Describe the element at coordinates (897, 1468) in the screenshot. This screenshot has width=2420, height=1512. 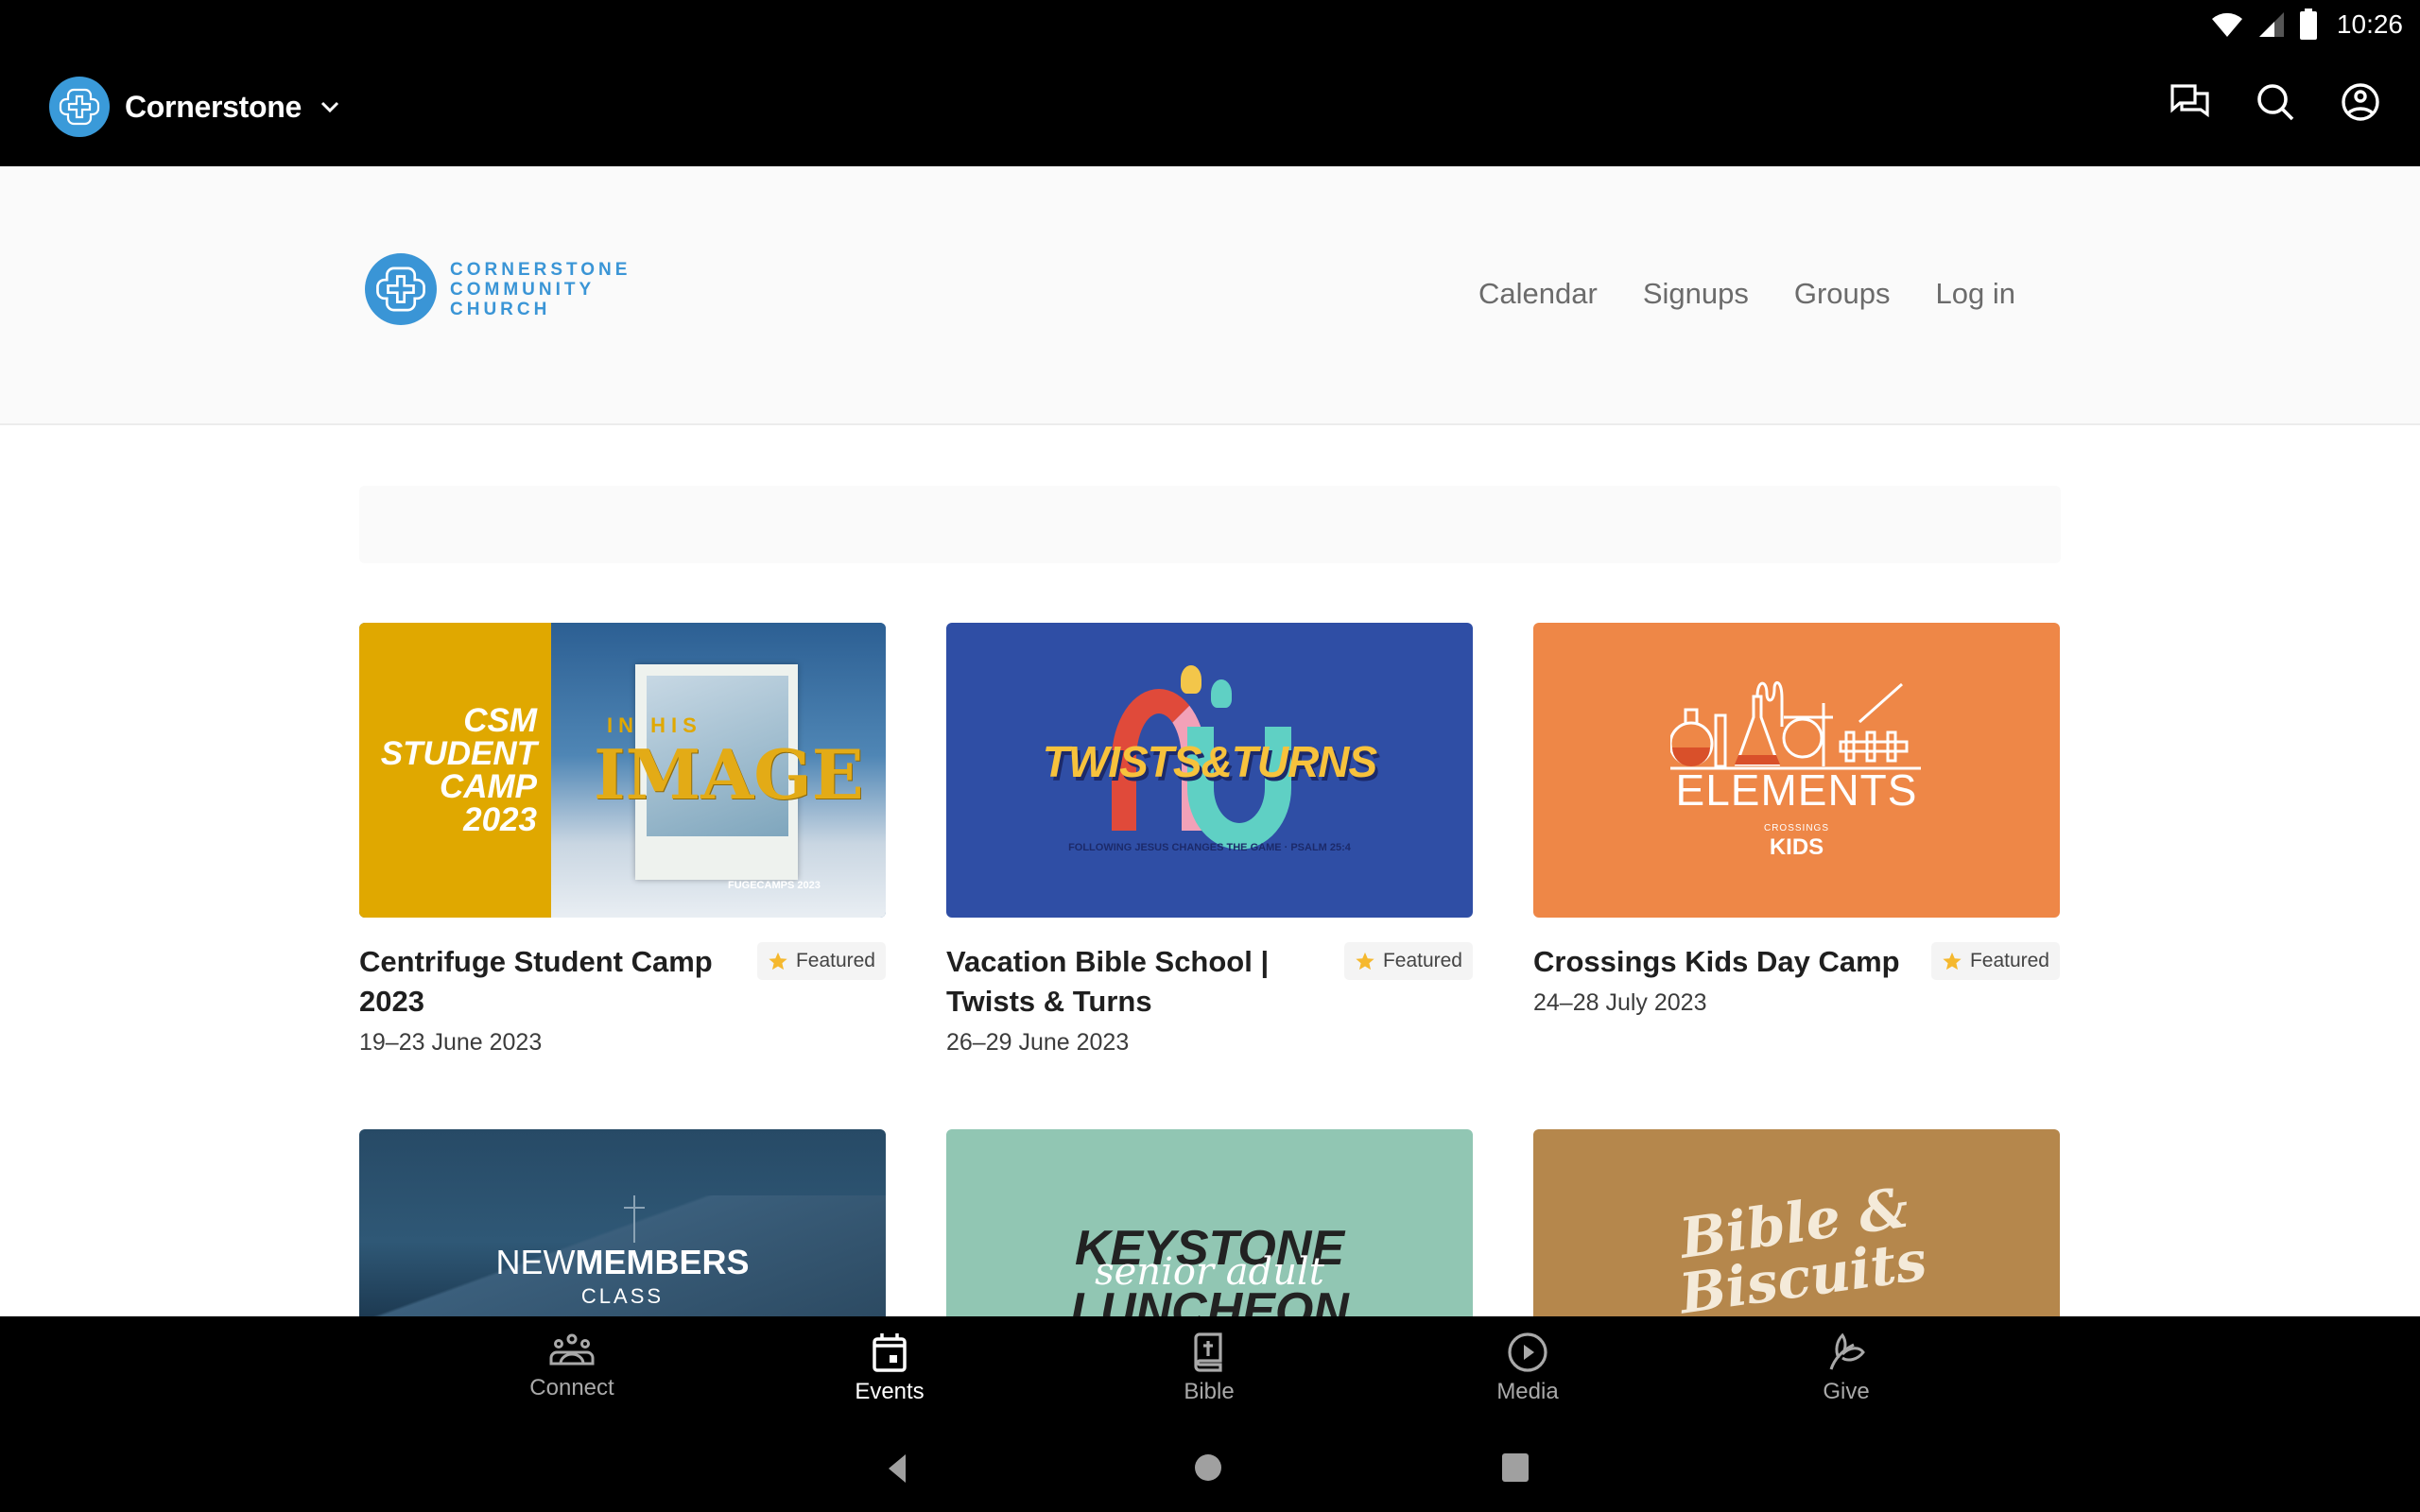
I see `back-icon` at that location.